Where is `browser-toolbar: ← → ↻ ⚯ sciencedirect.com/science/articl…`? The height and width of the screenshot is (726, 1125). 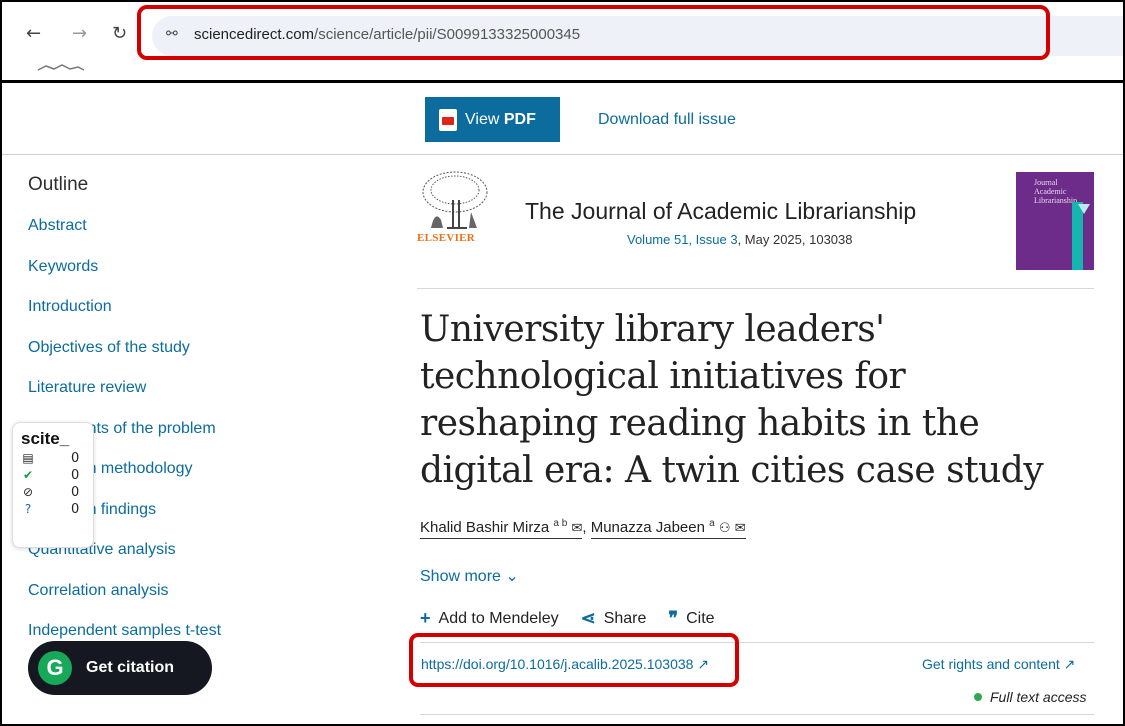 browser-toolbar: ← → ↻ ⚯ sciencedirect.com/science/articl… is located at coordinates (562, 32).